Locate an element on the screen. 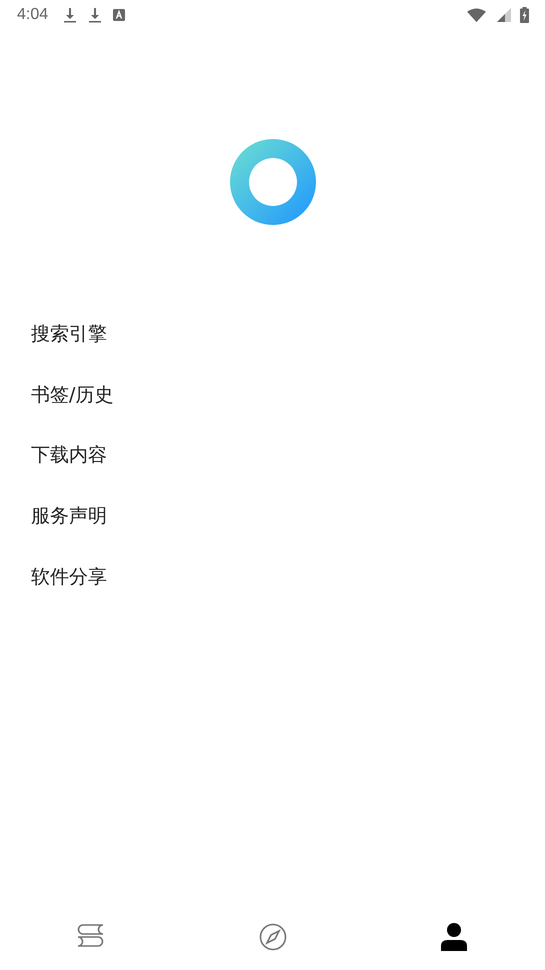 This screenshot has width=545, height=970. compass-icon is located at coordinates (272, 937).